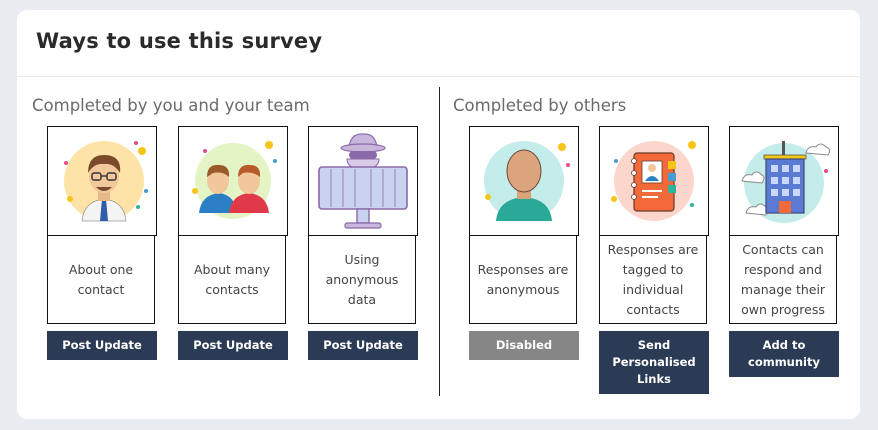 This screenshot has width=878, height=430. What do you see at coordinates (524, 345) in the screenshot?
I see `disabled-button: Disabled` at bounding box center [524, 345].